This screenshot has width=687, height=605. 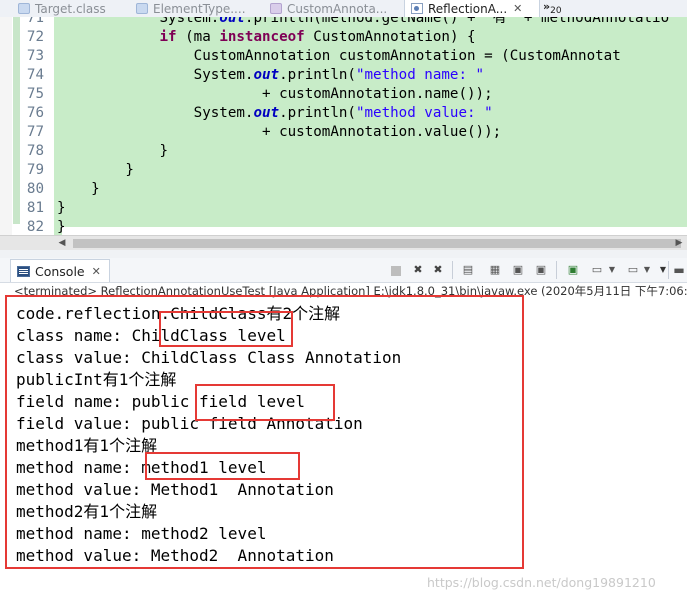 I want to click on show-stdout-icon: ▣, so click(x=518, y=270).